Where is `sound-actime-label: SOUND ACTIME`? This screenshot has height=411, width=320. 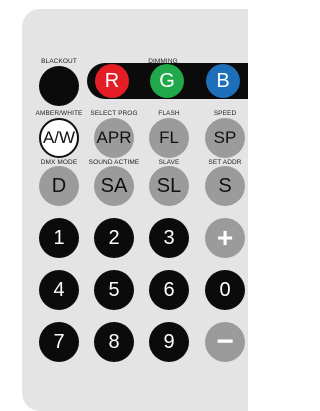
sound-actime-label: SOUND ACTIME is located at coordinates (114, 162).